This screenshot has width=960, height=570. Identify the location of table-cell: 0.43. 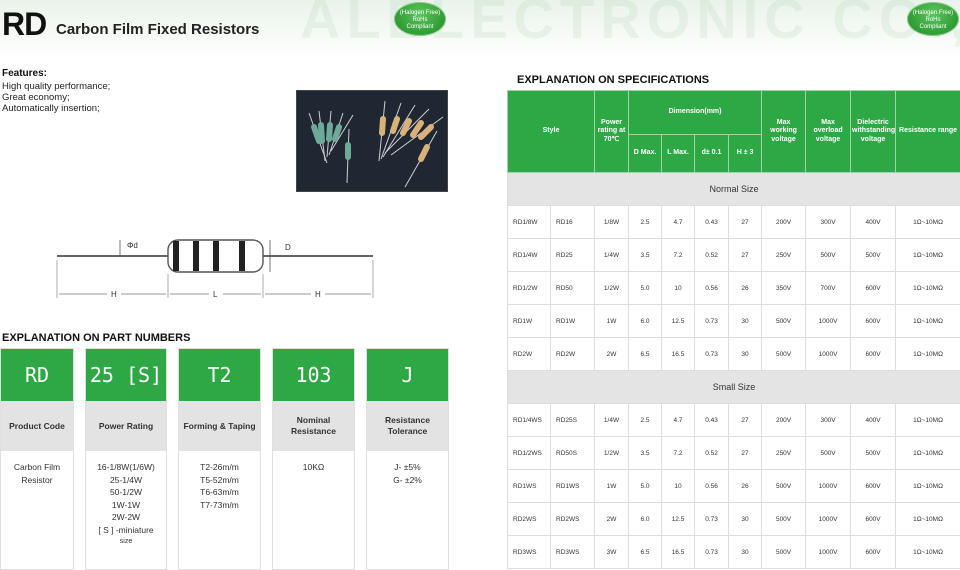
(712, 222).